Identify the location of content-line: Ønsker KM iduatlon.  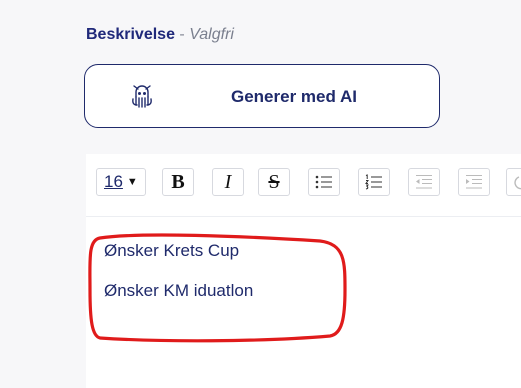
(179, 290).